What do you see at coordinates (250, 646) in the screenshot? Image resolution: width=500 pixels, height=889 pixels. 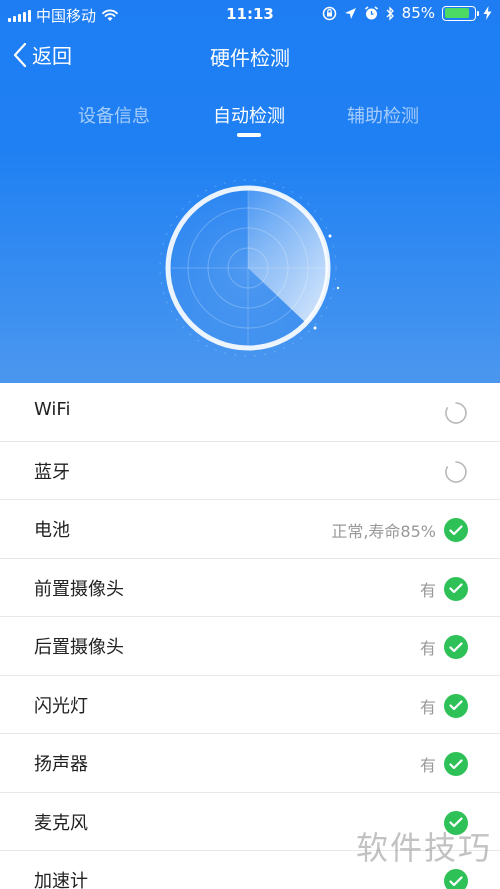 I see `list-item: 后置摄像头 有` at bounding box center [250, 646].